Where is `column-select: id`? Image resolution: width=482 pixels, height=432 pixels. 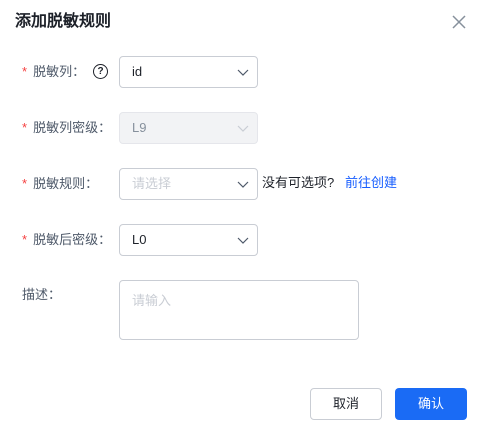 column-select: id is located at coordinates (188, 72).